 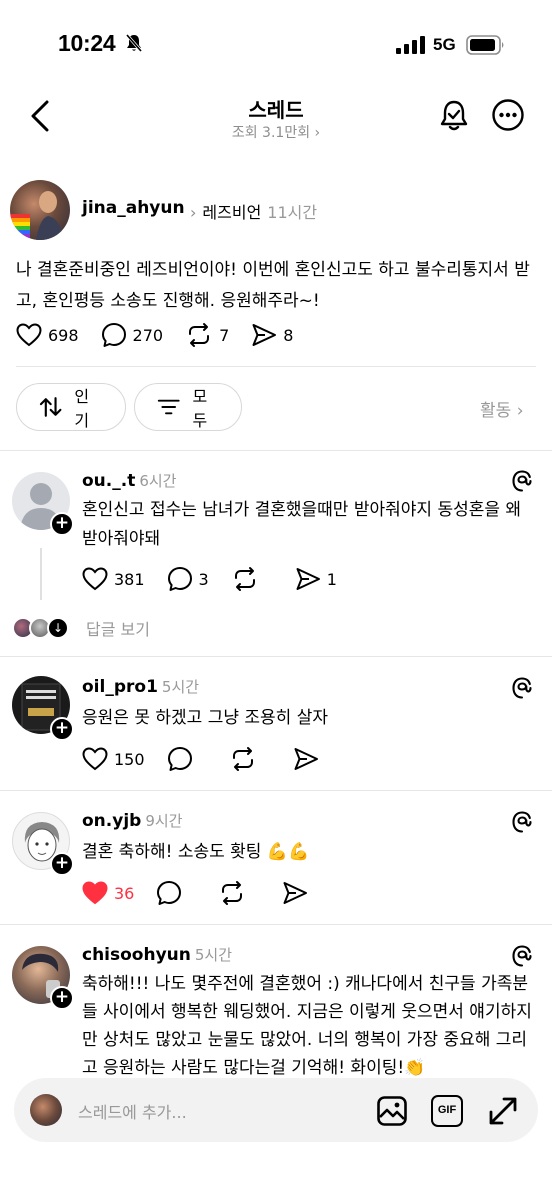 What do you see at coordinates (444, 44) in the screenshot?
I see `network-label: 5G` at bounding box center [444, 44].